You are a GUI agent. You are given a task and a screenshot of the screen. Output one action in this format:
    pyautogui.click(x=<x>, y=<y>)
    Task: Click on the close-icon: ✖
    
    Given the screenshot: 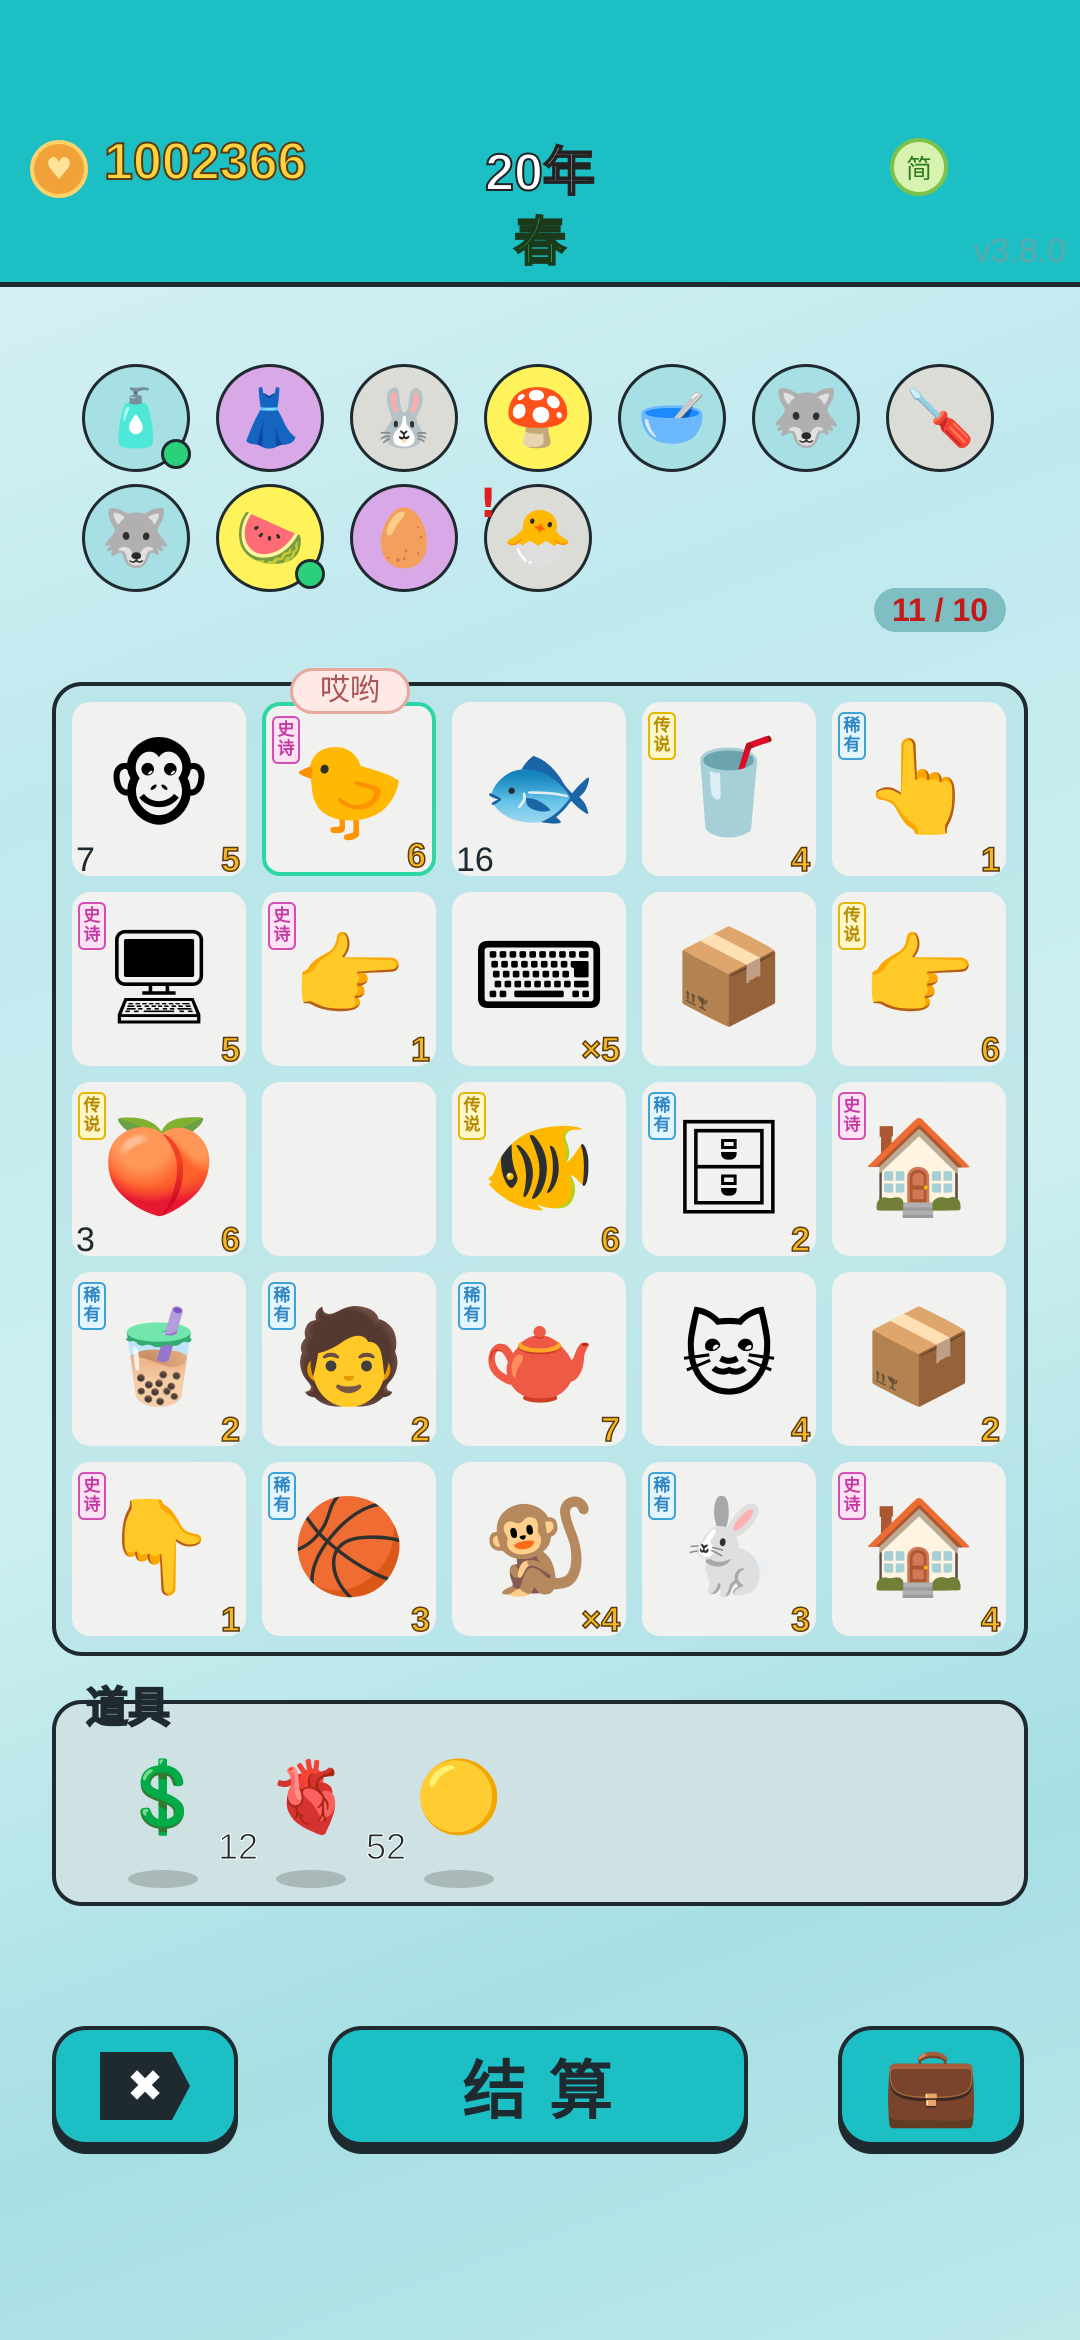 What is the action you would take?
    pyautogui.click(x=145, y=2086)
    